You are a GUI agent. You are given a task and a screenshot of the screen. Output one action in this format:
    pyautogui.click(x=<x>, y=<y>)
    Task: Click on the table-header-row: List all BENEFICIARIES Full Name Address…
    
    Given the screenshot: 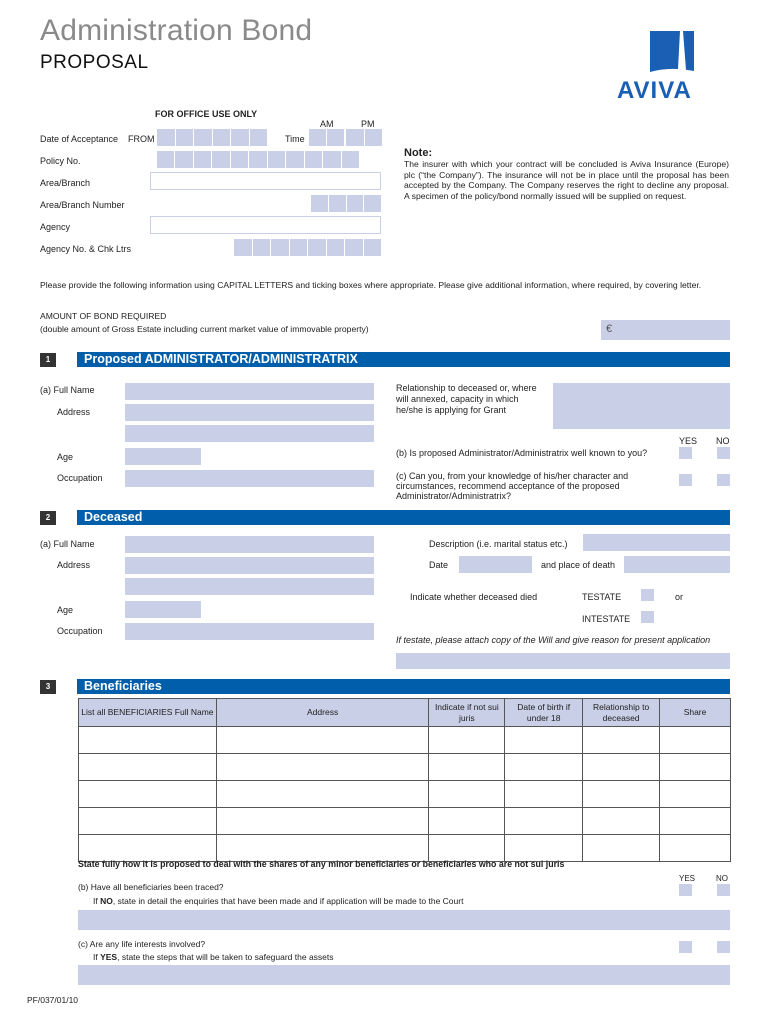 What is the action you would take?
    pyautogui.click(x=404, y=712)
    